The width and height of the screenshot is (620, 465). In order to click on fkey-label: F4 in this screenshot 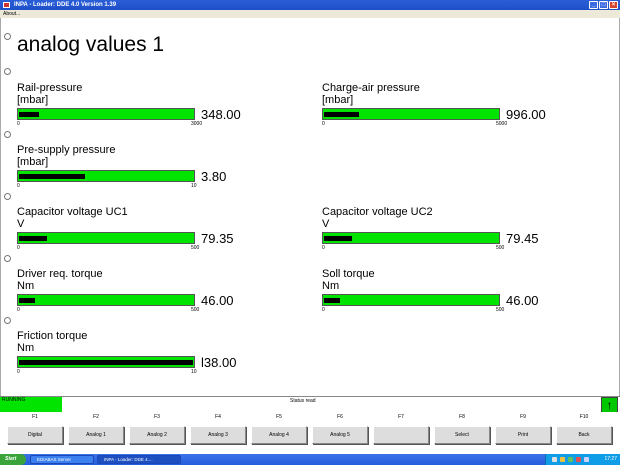, I will do `click(218, 417)`.